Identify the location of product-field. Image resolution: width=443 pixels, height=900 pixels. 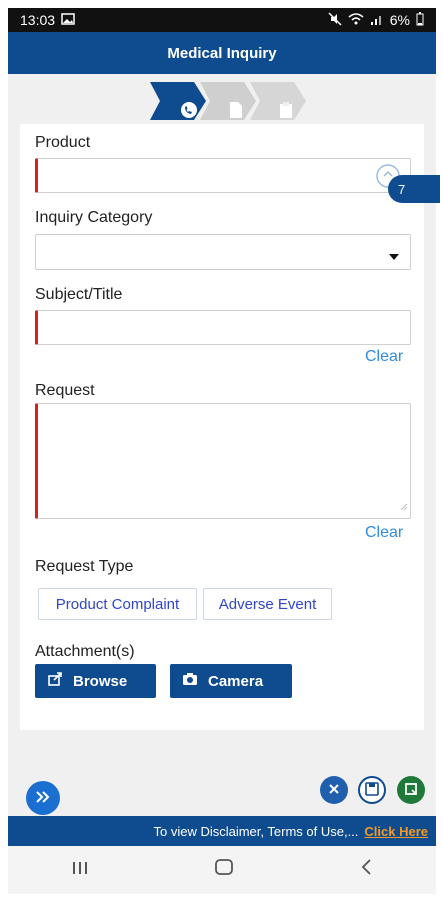
(223, 175).